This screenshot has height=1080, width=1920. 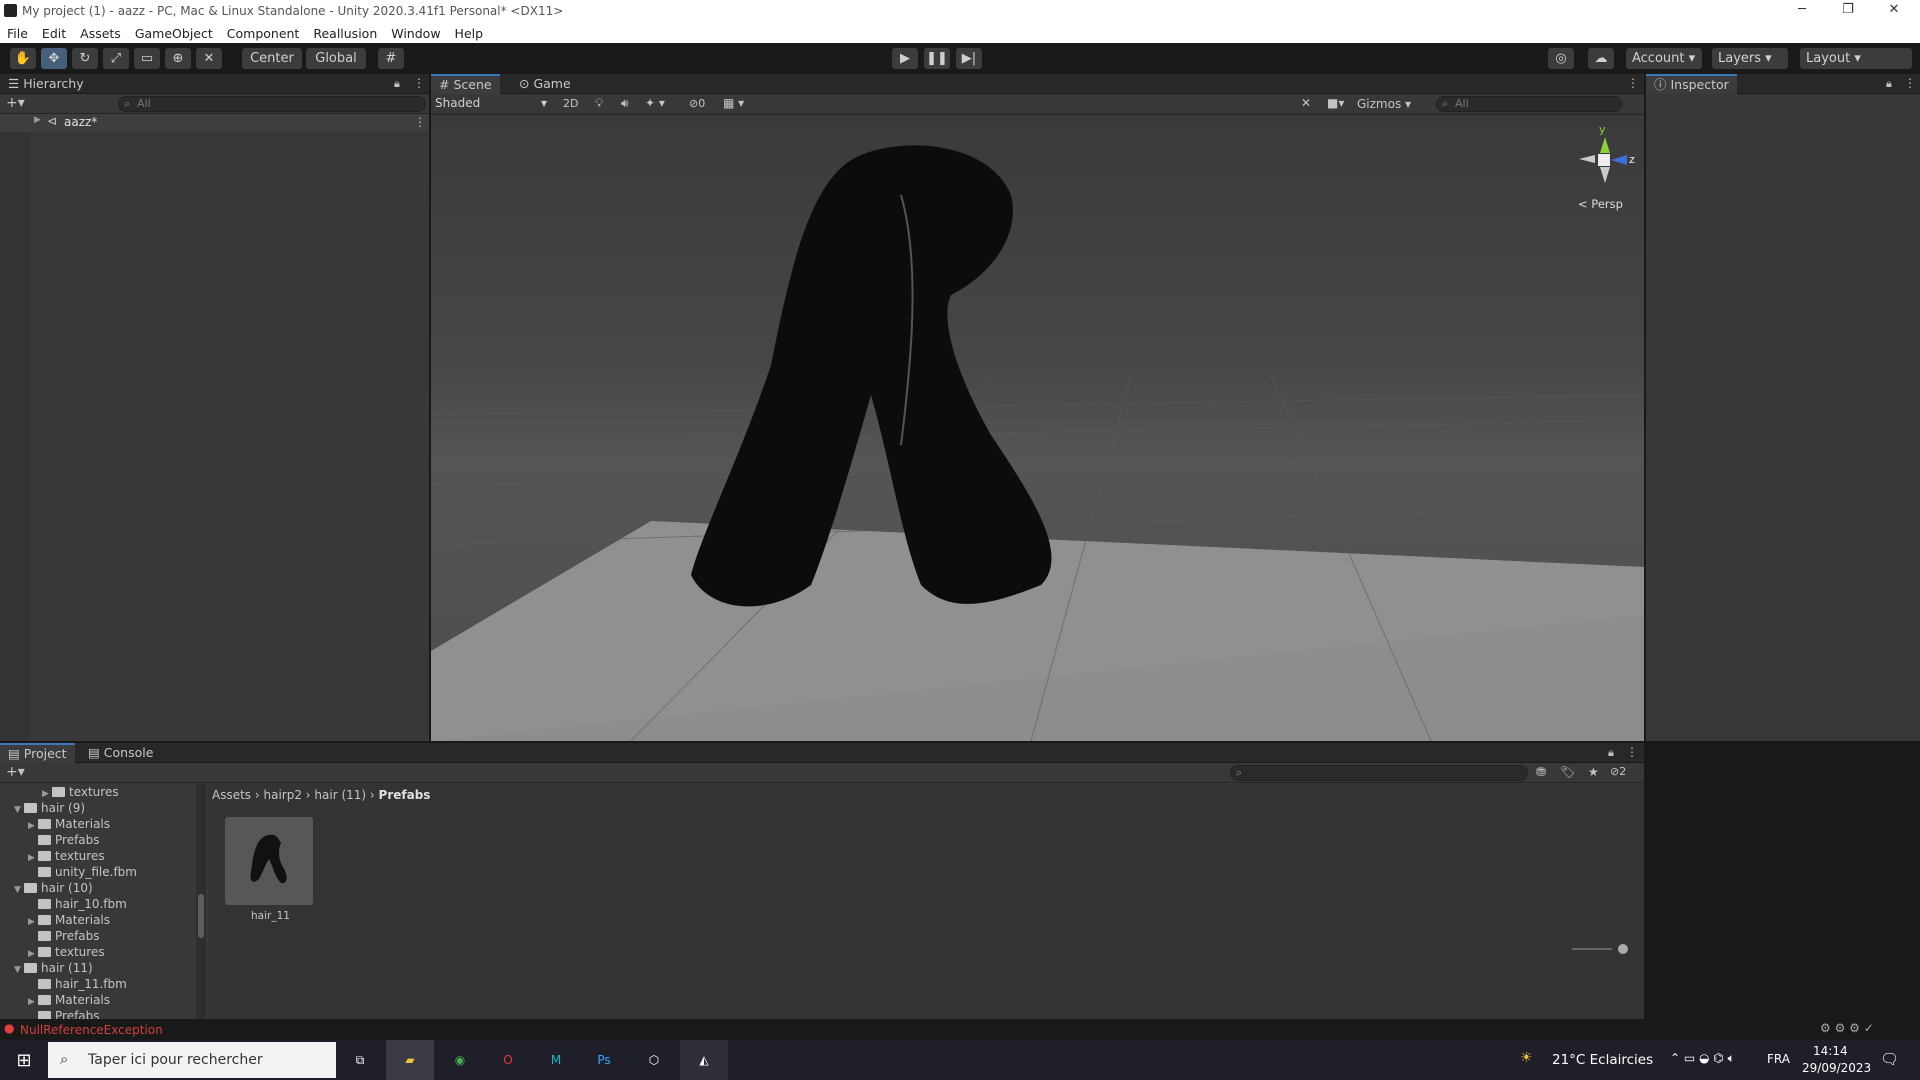 What do you see at coordinates (63, 984) in the screenshot?
I see `tree-item: hair_11.fbm` at bounding box center [63, 984].